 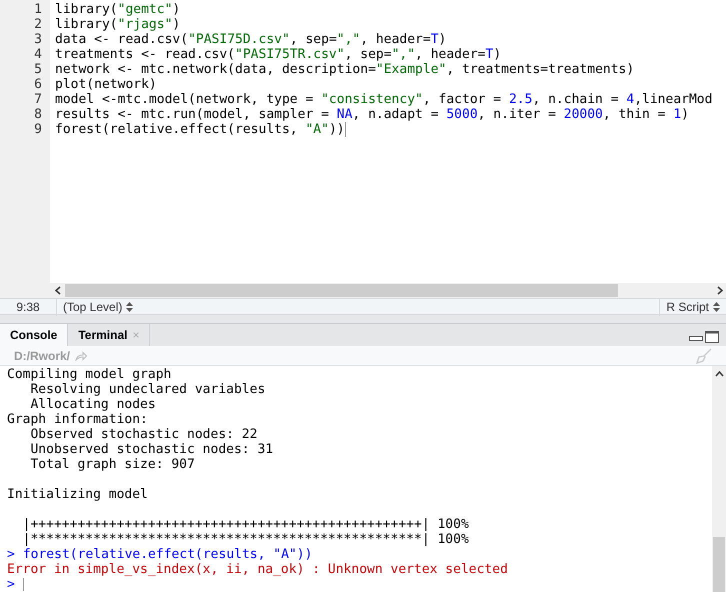 What do you see at coordinates (118, 24) in the screenshot?
I see `code-line: library("rjags")` at bounding box center [118, 24].